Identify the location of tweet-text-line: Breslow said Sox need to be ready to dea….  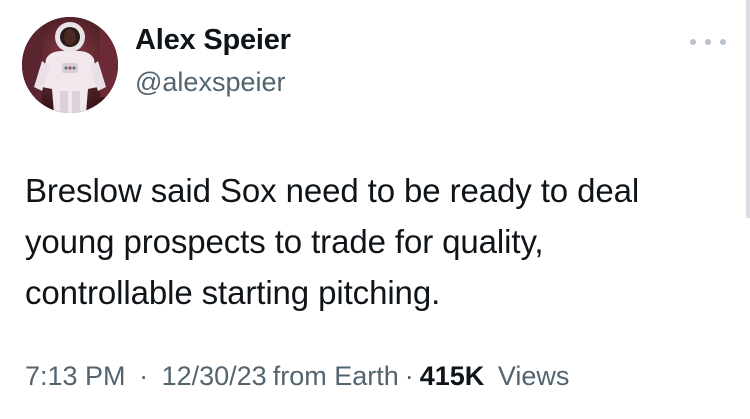
(332, 190).